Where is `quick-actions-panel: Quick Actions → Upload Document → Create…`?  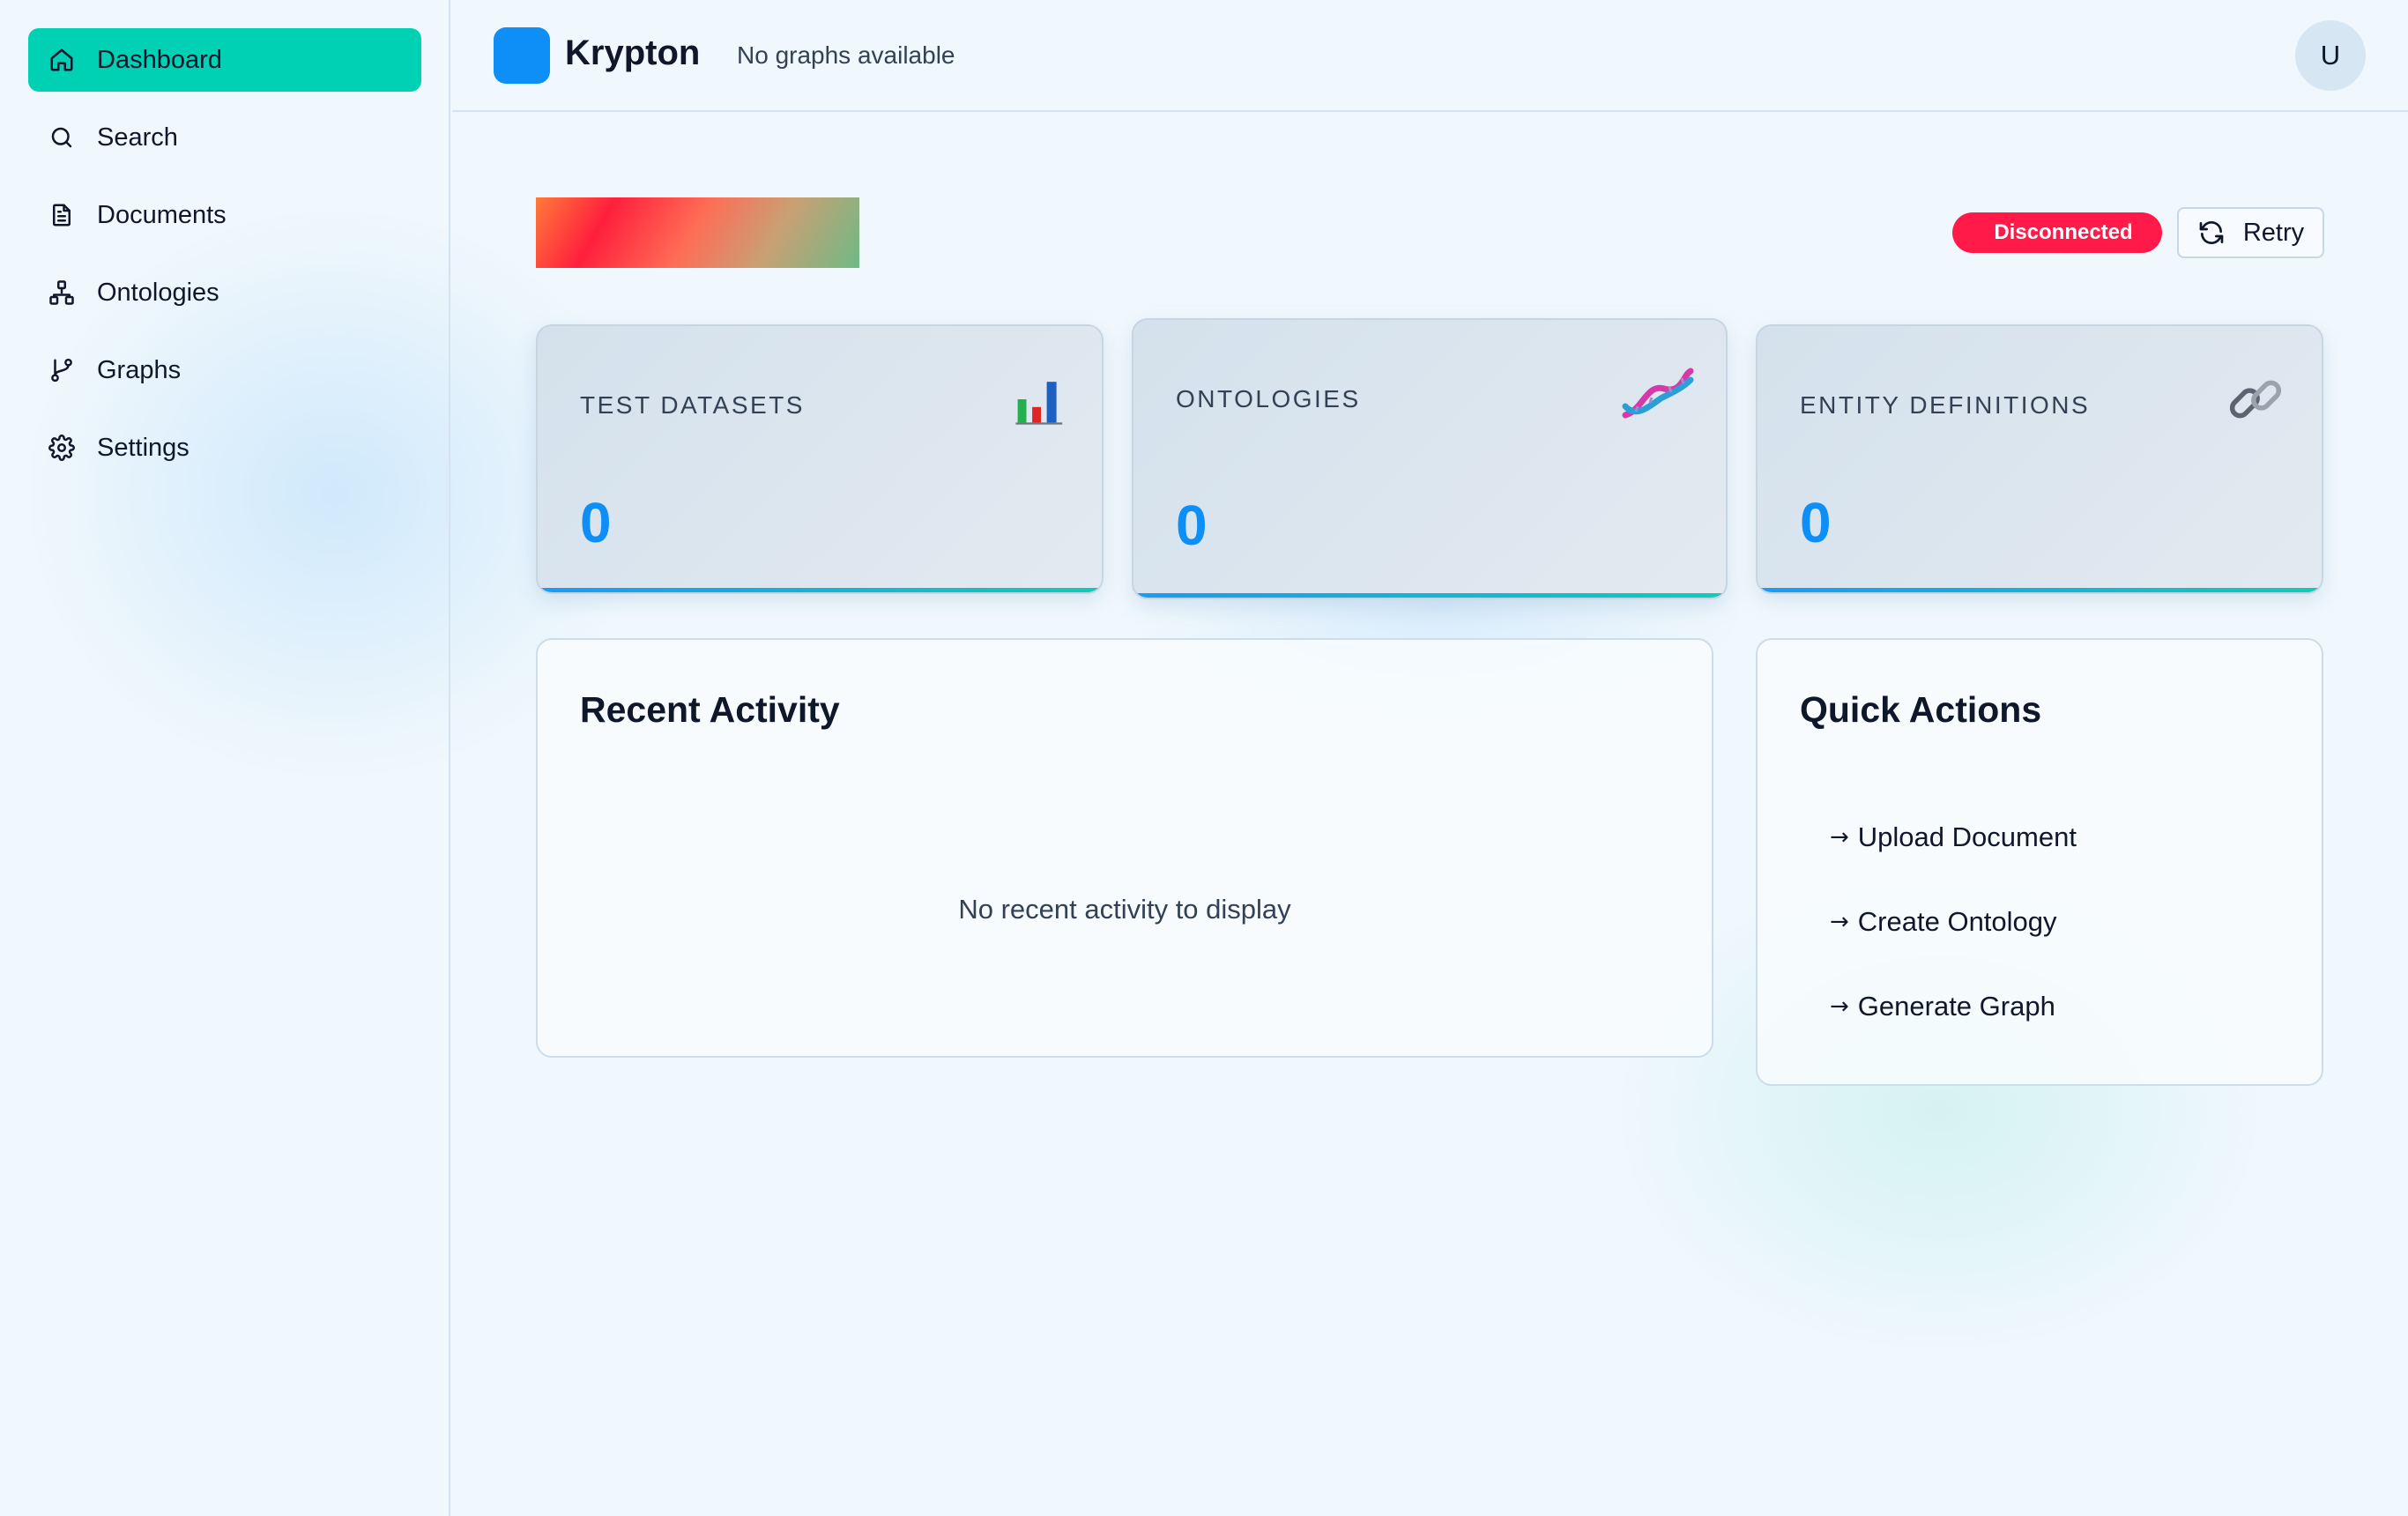
quick-actions-panel: Quick Actions → Upload Document → Create… is located at coordinates (2039, 862).